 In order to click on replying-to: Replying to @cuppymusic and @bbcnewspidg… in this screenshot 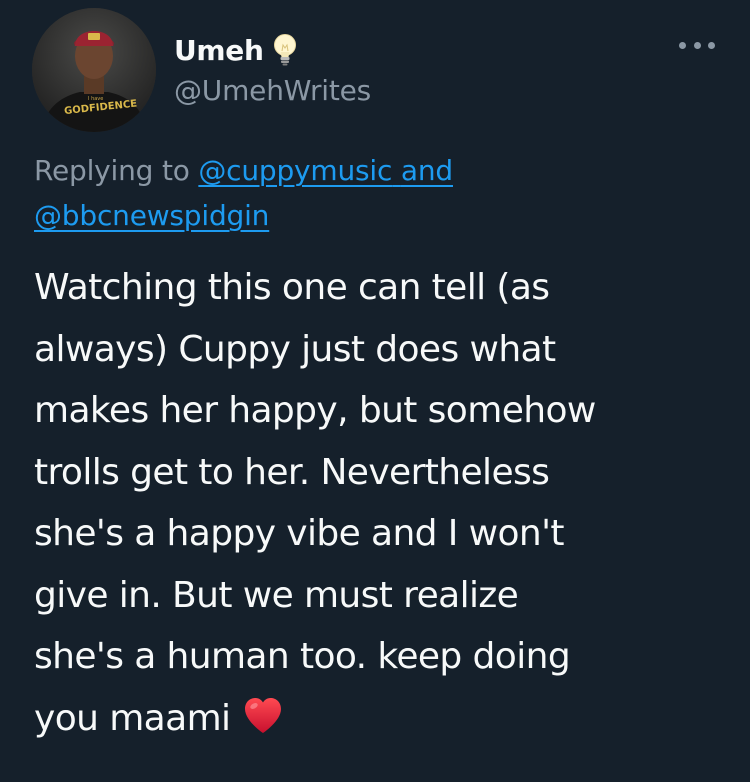, I will do `click(379, 193)`.